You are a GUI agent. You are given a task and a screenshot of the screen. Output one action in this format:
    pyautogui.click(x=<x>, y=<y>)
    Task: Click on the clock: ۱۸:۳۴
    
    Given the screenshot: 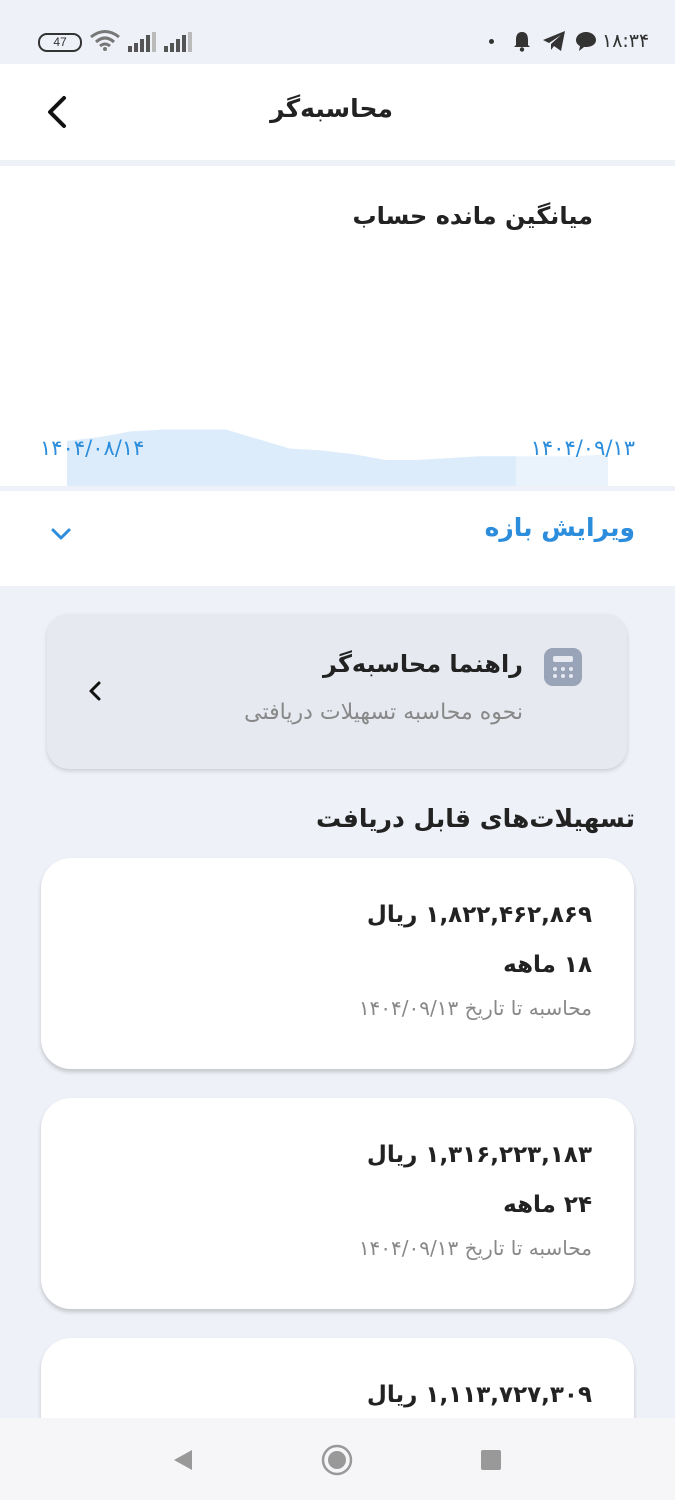 What is the action you would take?
    pyautogui.click(x=626, y=41)
    